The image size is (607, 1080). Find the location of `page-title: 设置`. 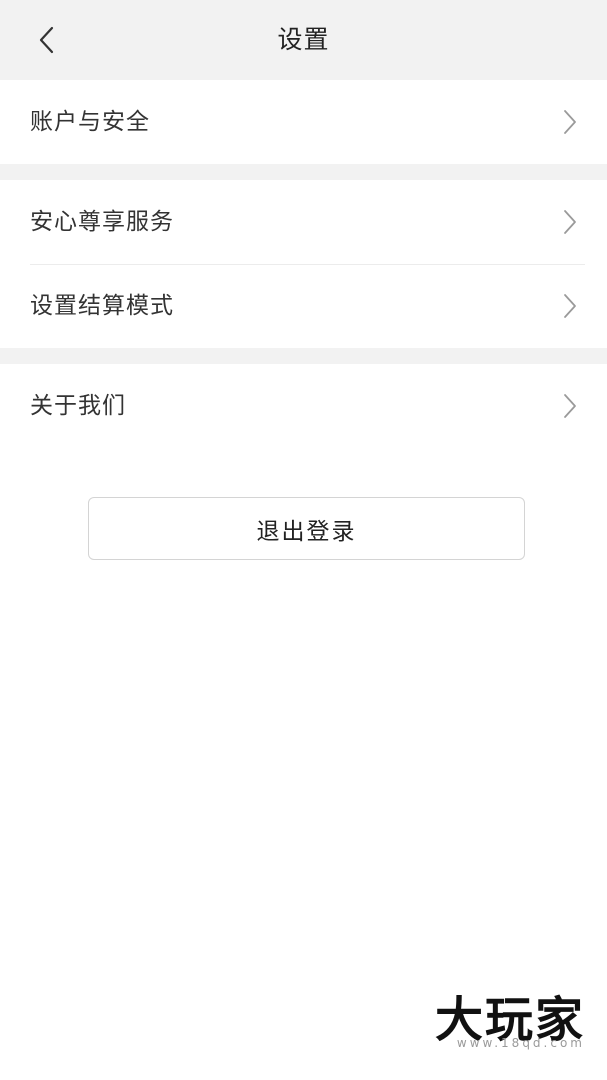

page-title: 设置 is located at coordinates (303, 39).